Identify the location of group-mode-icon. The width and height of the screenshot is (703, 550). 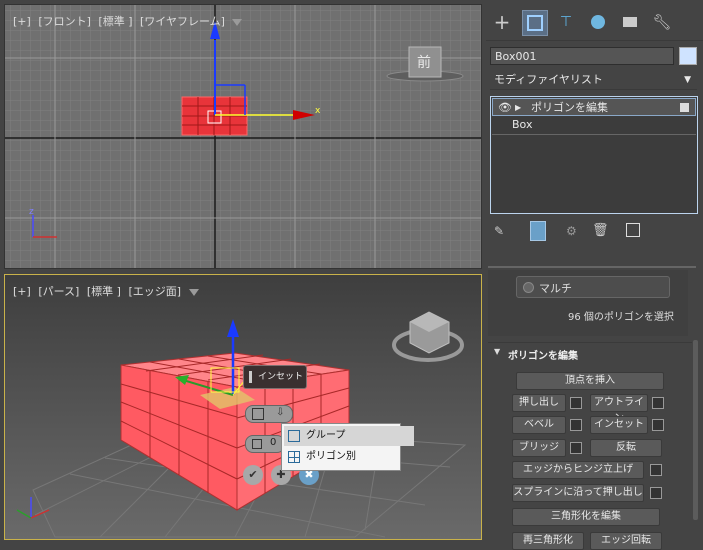
(258, 414).